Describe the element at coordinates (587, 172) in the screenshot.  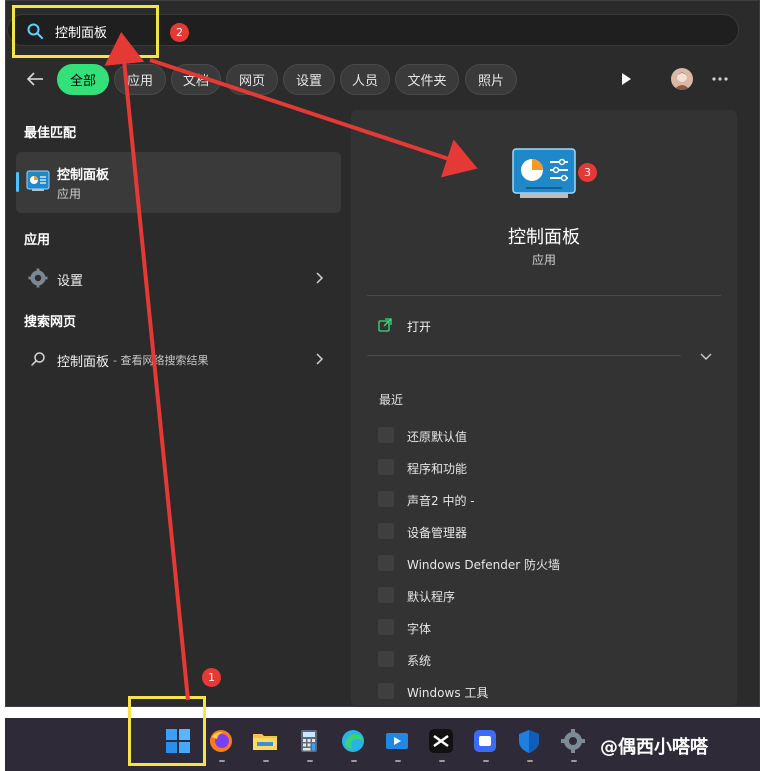
I see `step-badge-3: 3` at that location.